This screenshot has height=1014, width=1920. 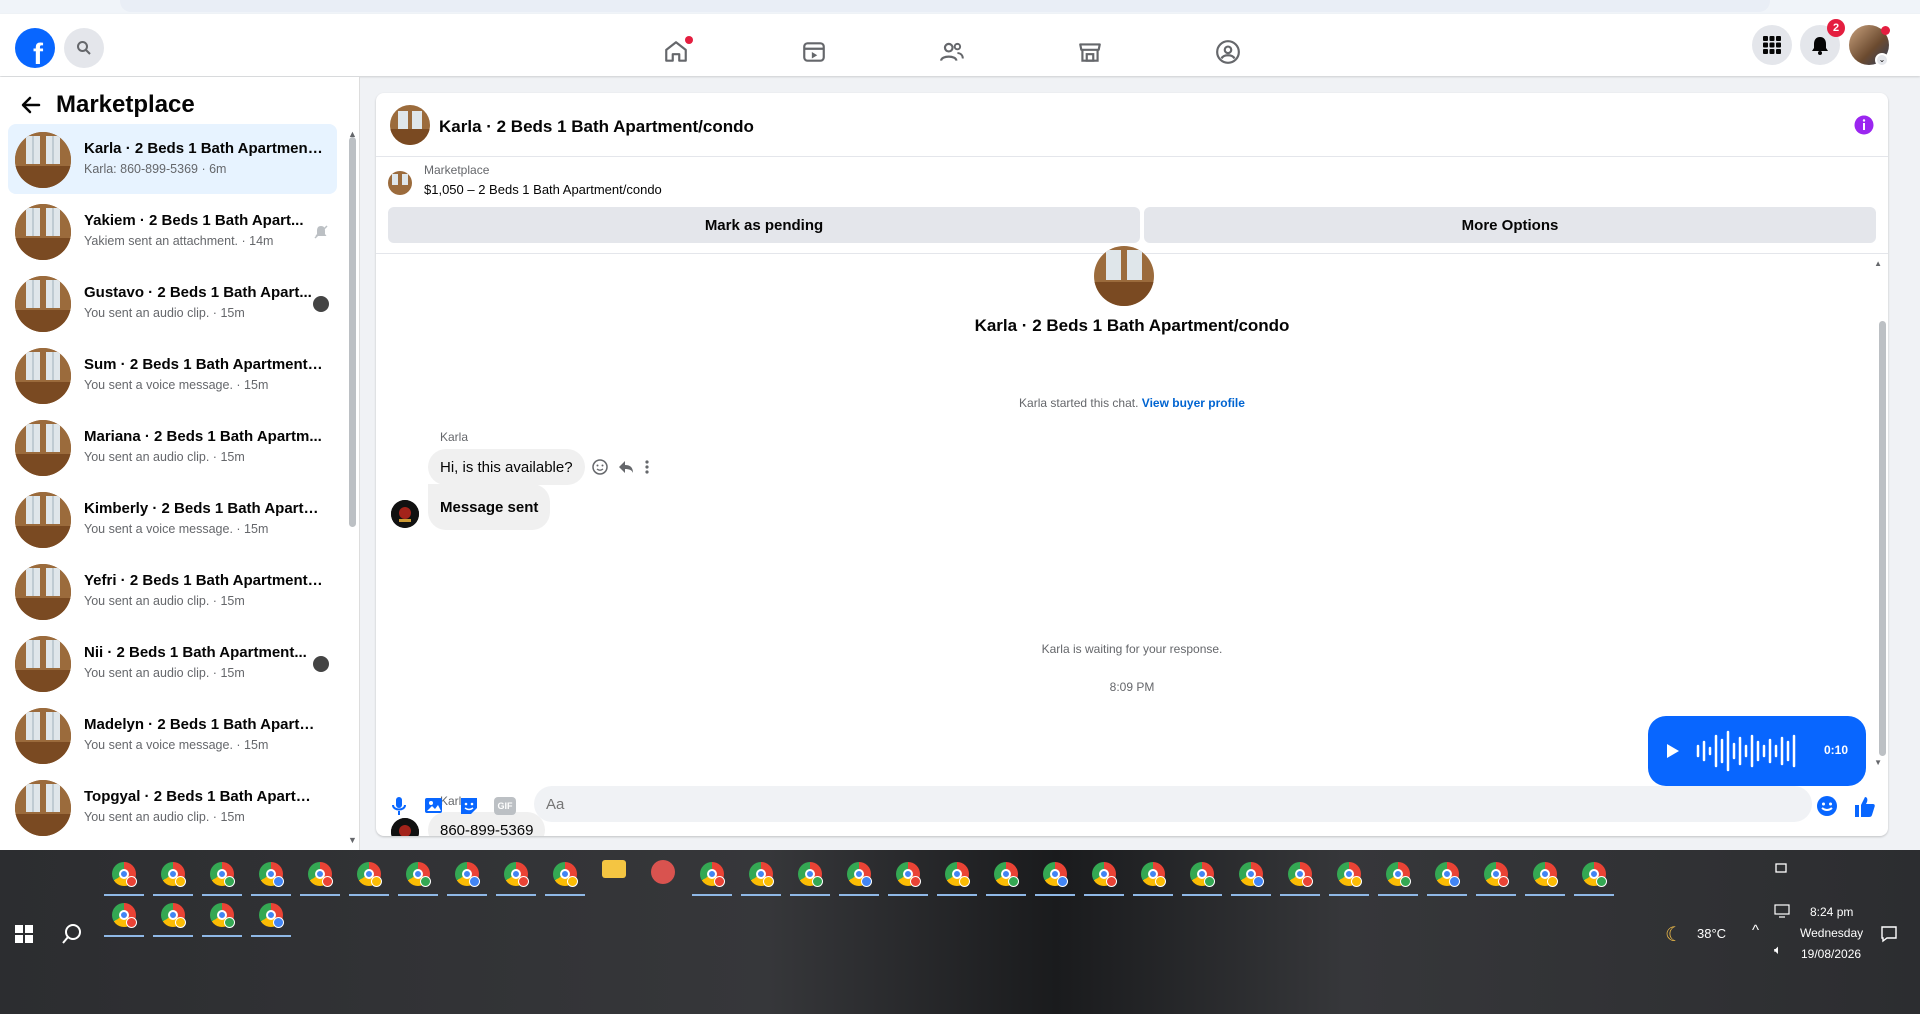 What do you see at coordinates (676, 52) in the screenshot?
I see `nav-home` at bounding box center [676, 52].